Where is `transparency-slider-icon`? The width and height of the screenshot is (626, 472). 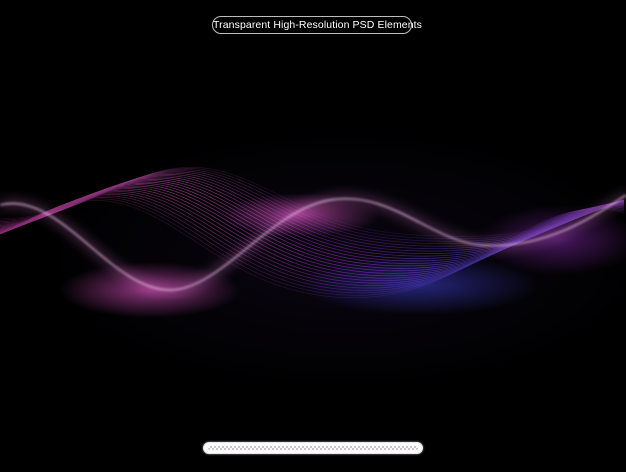 transparency-slider-icon is located at coordinates (313, 448).